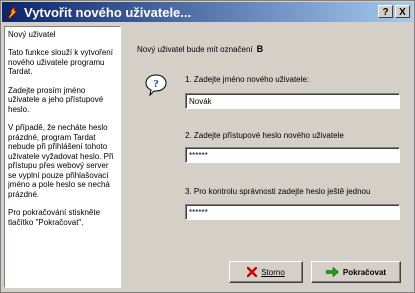  I want to click on password-field, so click(292, 155).